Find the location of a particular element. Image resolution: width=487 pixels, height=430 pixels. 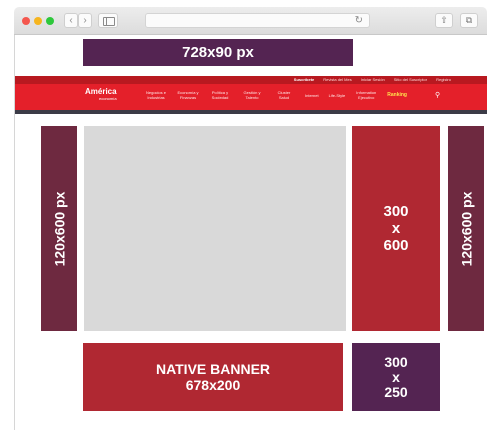

share-icon: ⇧ is located at coordinates (444, 20).